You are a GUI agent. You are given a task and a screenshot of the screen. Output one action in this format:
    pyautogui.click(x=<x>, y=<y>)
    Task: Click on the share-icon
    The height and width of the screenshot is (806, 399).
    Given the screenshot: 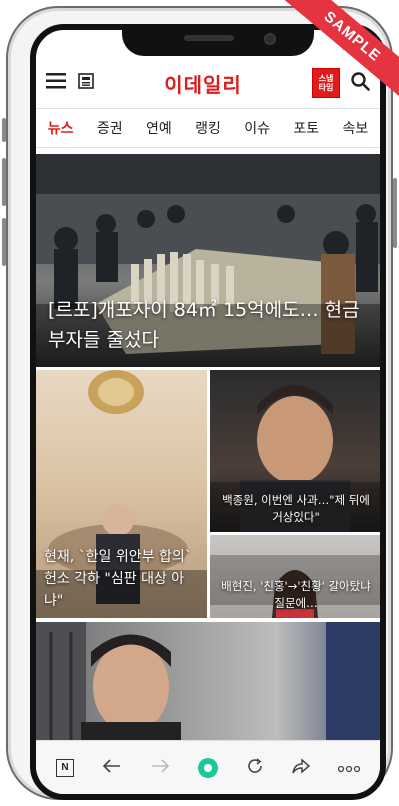 What is the action you would take?
    pyautogui.click(x=301, y=767)
    